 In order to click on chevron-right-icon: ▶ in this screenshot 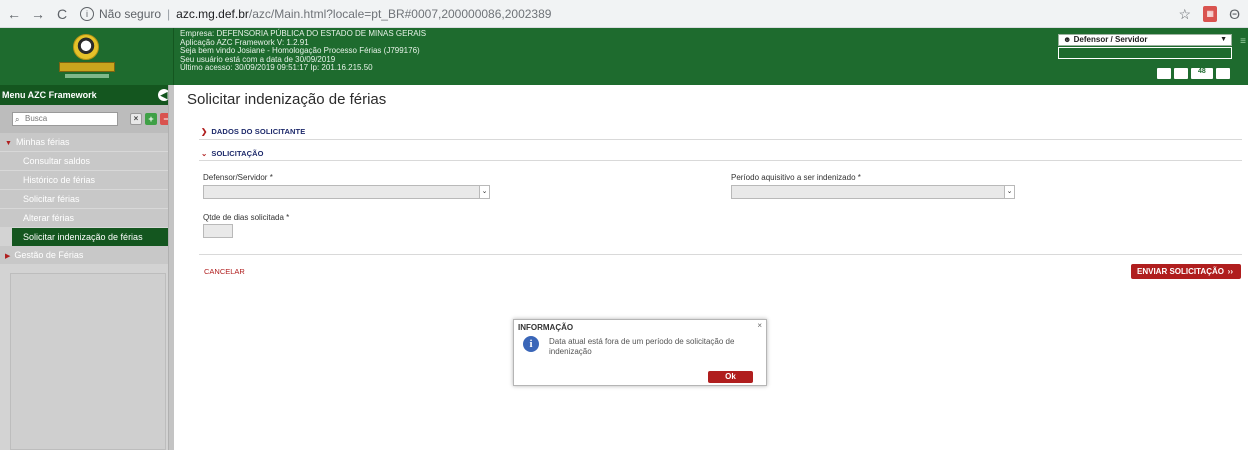, I will do `click(8, 256)`.